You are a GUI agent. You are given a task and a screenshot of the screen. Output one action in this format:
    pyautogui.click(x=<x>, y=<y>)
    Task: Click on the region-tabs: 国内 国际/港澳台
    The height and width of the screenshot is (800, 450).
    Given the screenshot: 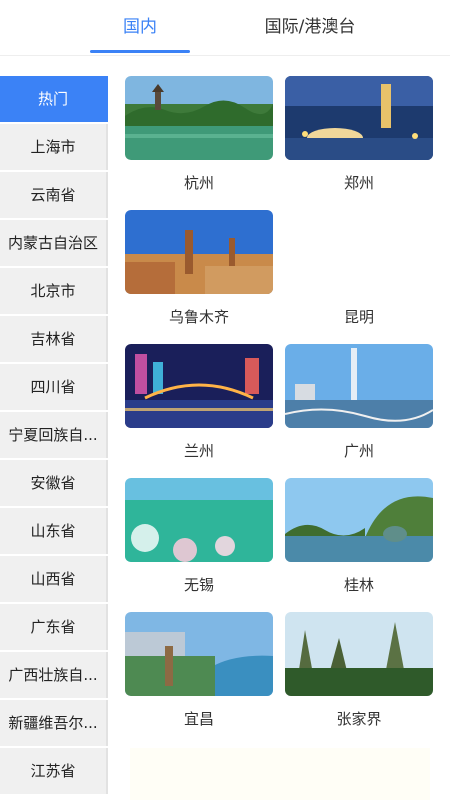 What is the action you would take?
    pyautogui.click(x=225, y=28)
    